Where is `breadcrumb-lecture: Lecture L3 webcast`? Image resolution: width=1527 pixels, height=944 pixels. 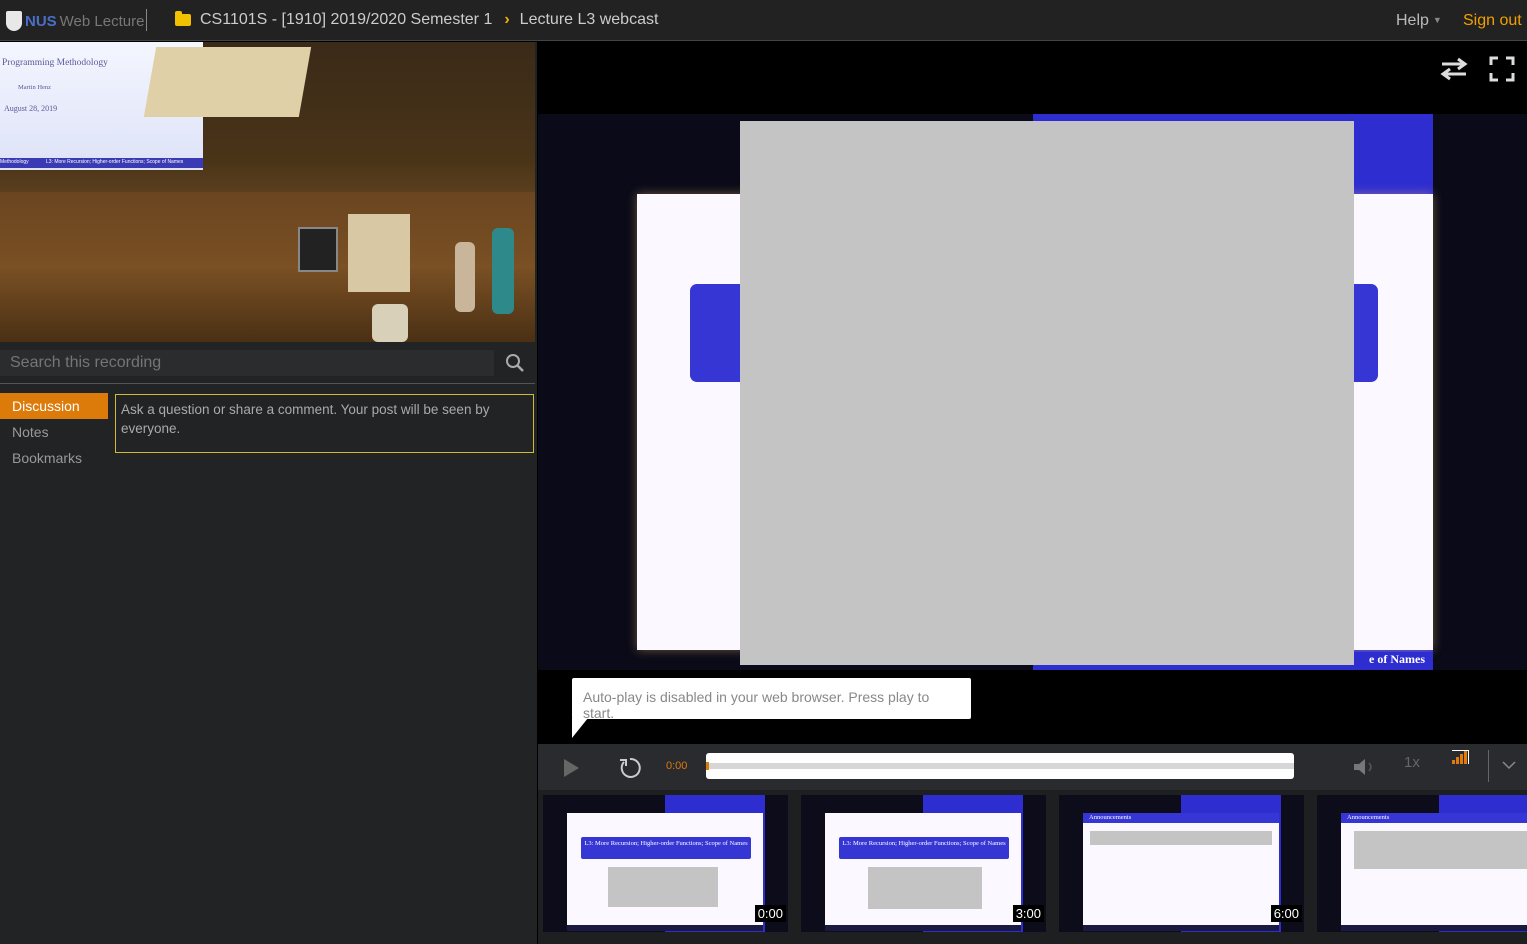
breadcrumb-lecture: Lecture L3 webcast is located at coordinates (589, 19).